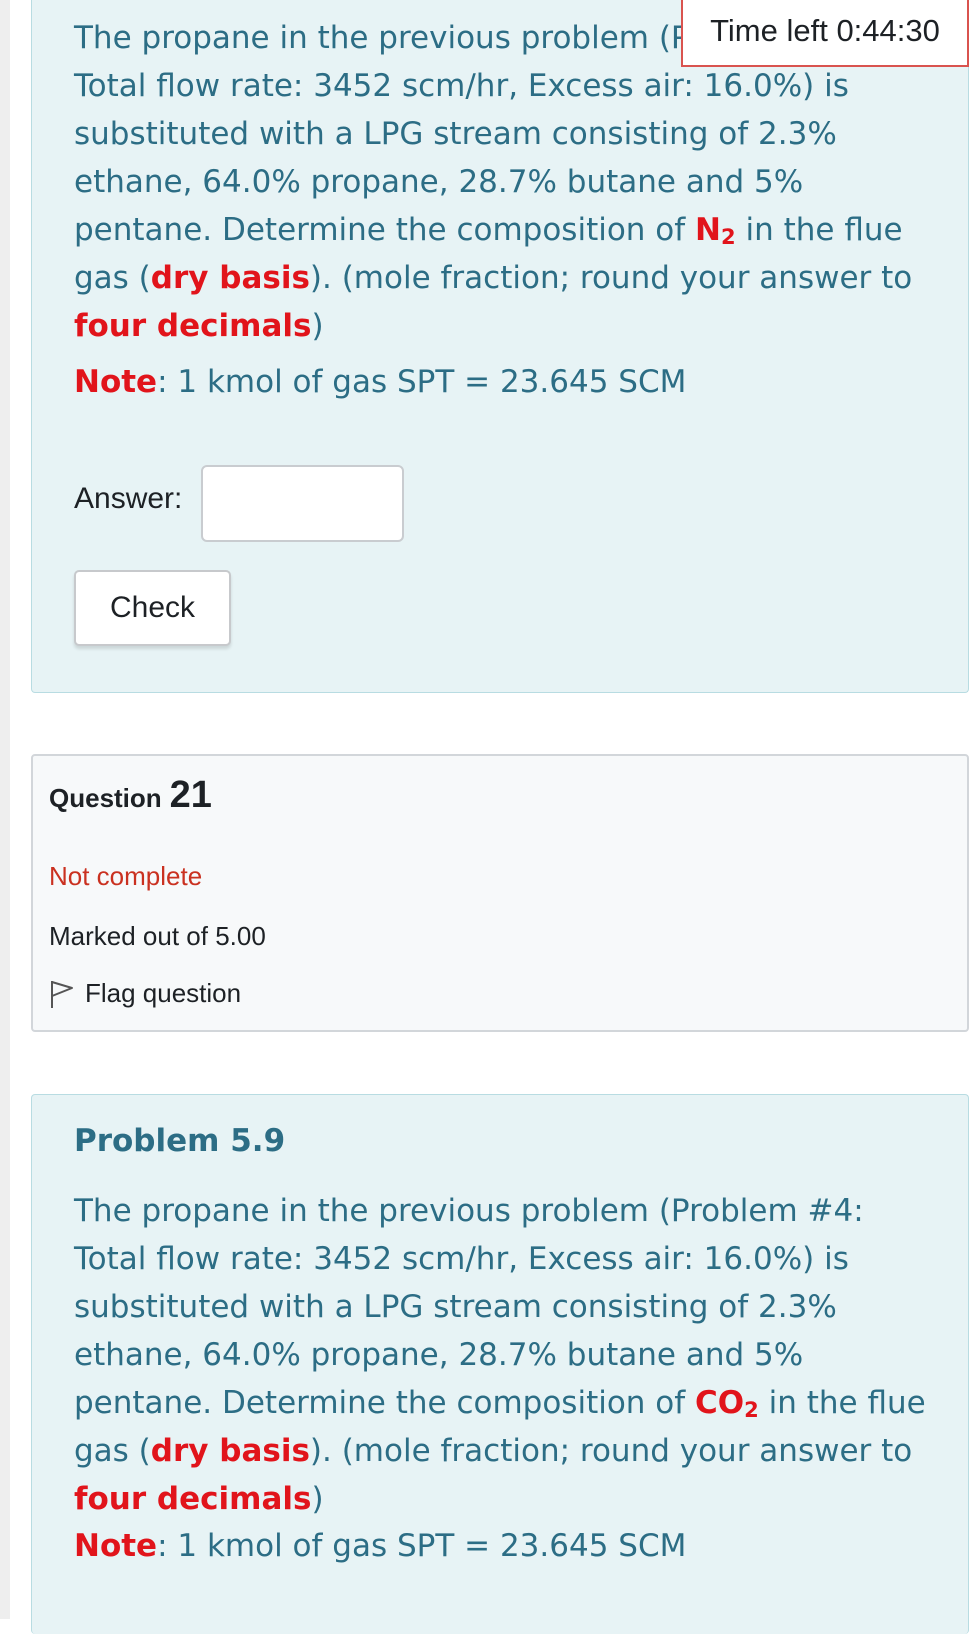  I want to click on flag-question-label: Flag question, so click(163, 993).